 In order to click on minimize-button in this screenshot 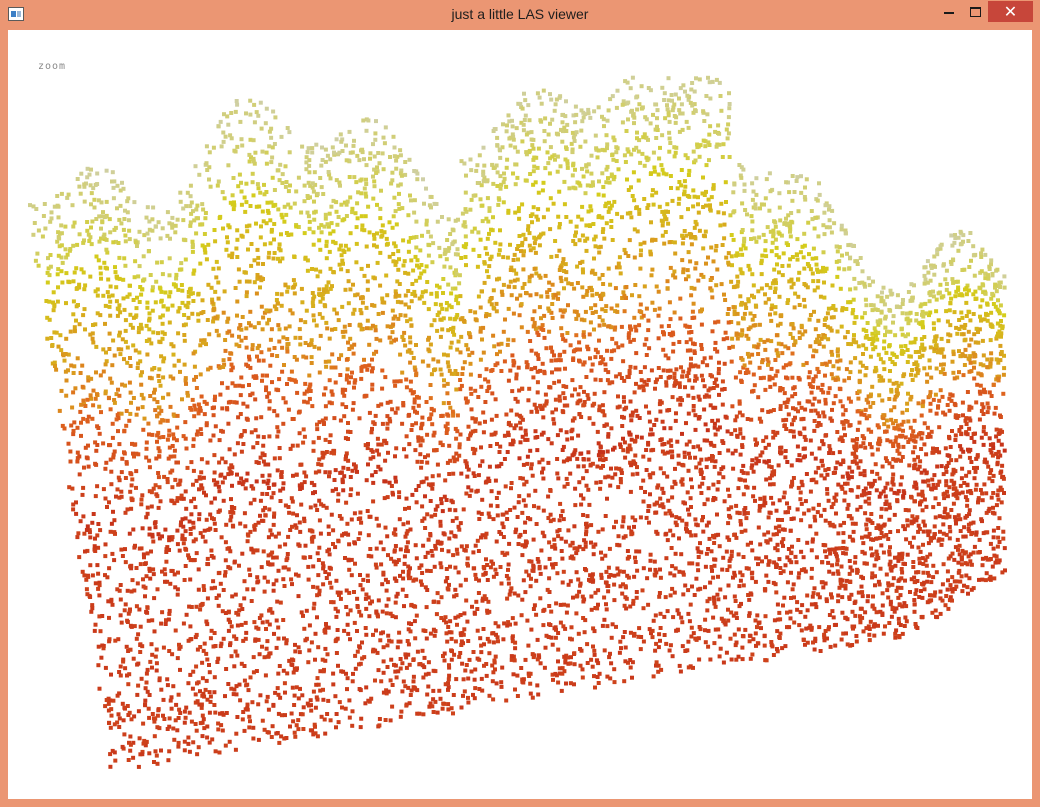, I will do `click(949, 11)`.